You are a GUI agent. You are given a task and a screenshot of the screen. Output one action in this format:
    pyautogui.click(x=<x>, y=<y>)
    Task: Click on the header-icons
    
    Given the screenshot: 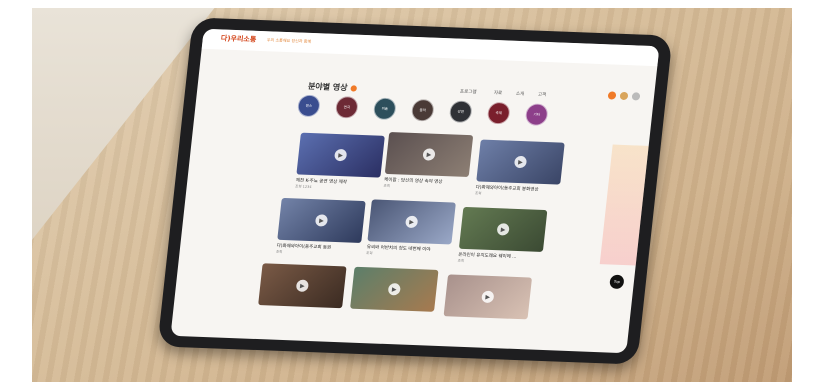 What is the action you would take?
    pyautogui.click(x=624, y=96)
    